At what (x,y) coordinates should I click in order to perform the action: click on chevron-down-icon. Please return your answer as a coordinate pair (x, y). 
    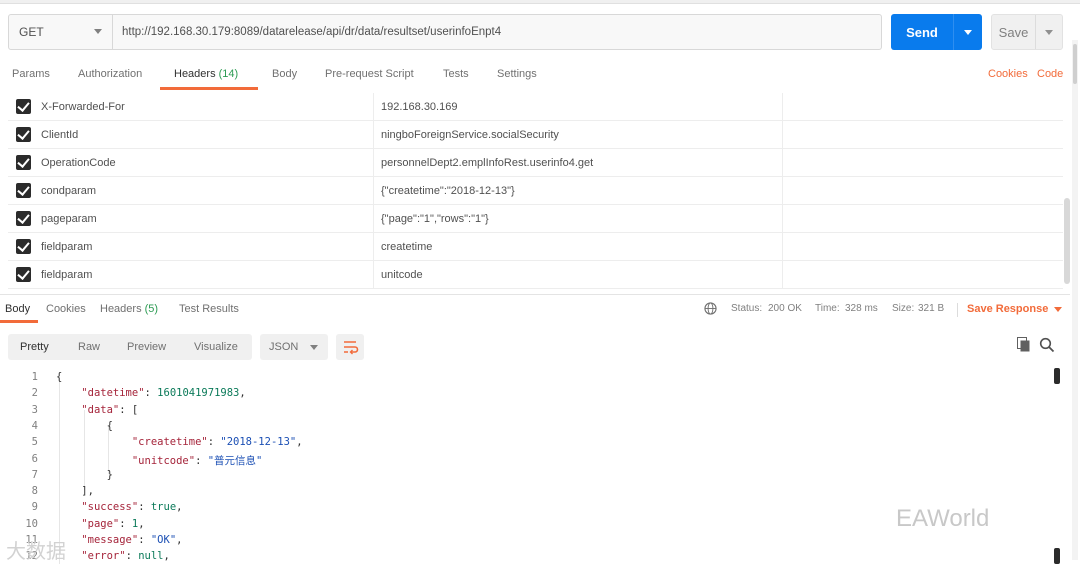
    Looking at the image, I should click on (1049, 32).